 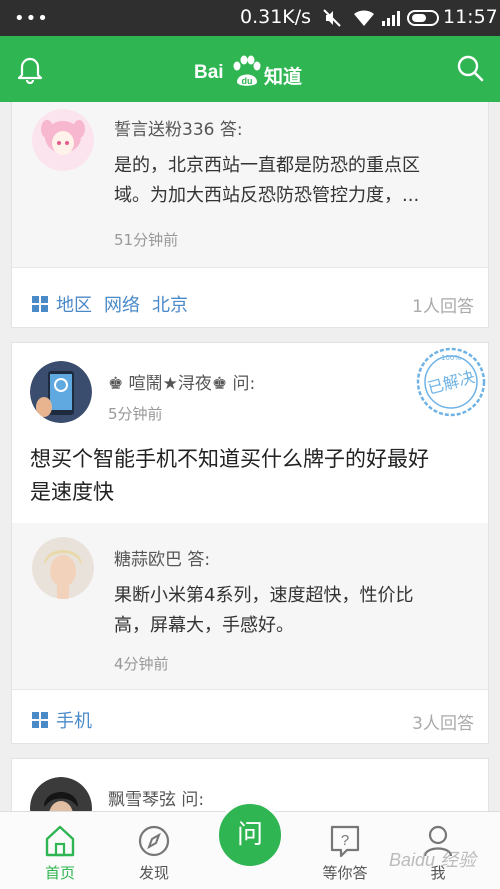 I want to click on answerer-name: 誓言送粉336 答:, so click(x=178, y=127).